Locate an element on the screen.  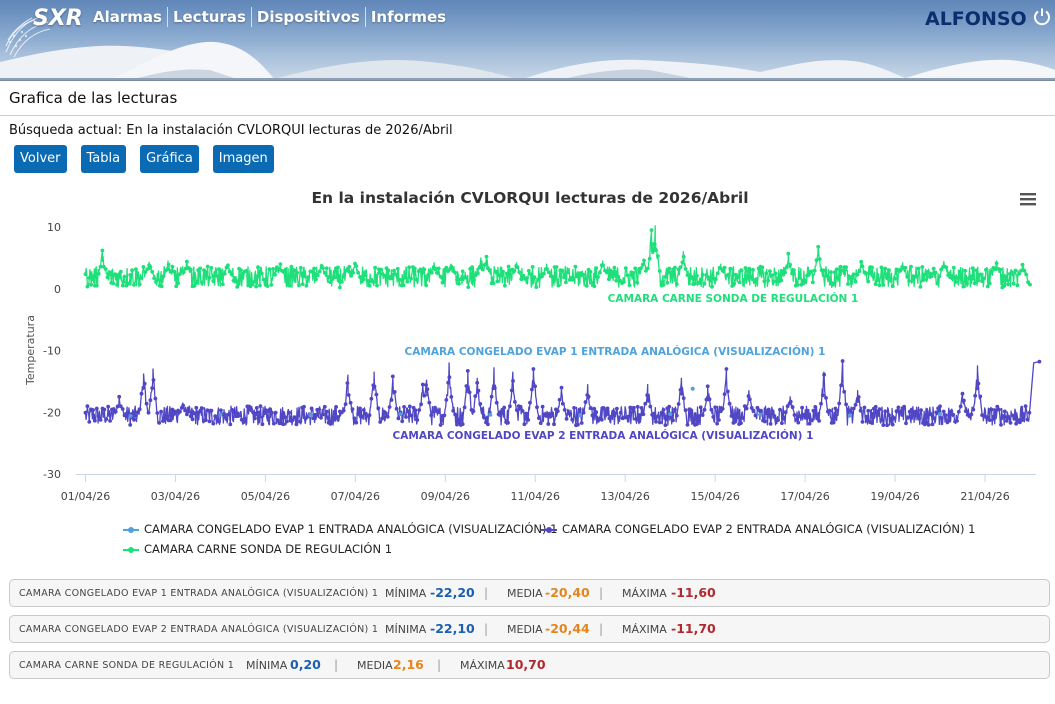
imagen-button: Imagen is located at coordinates (243, 159).